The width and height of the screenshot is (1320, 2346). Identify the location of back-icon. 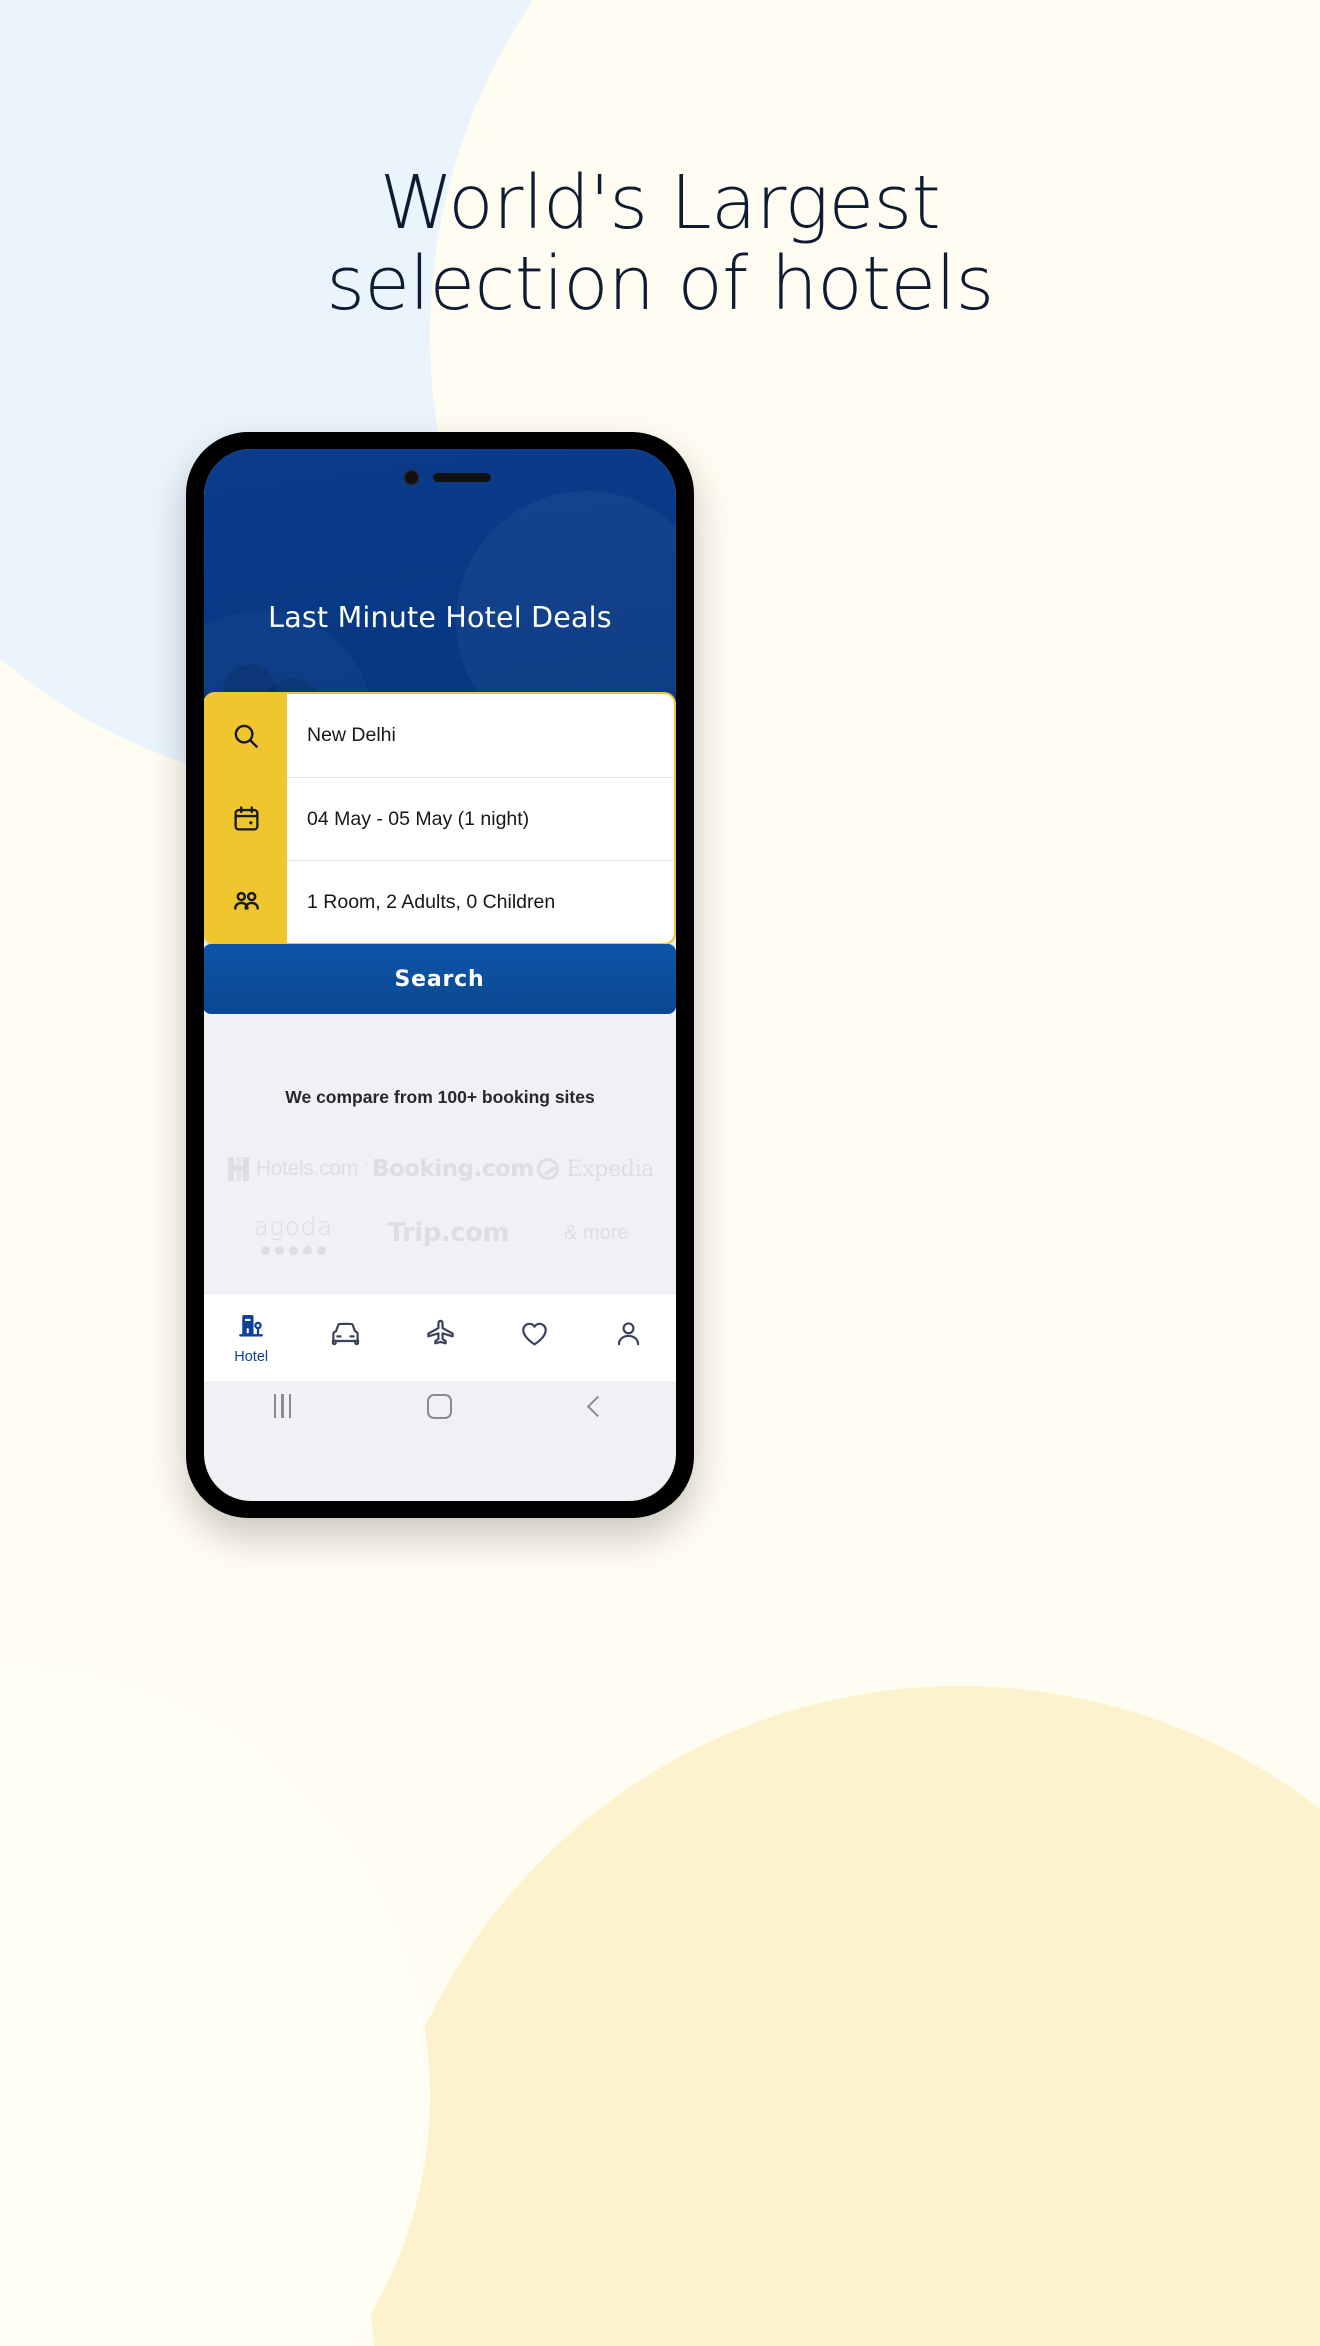
(597, 1406).